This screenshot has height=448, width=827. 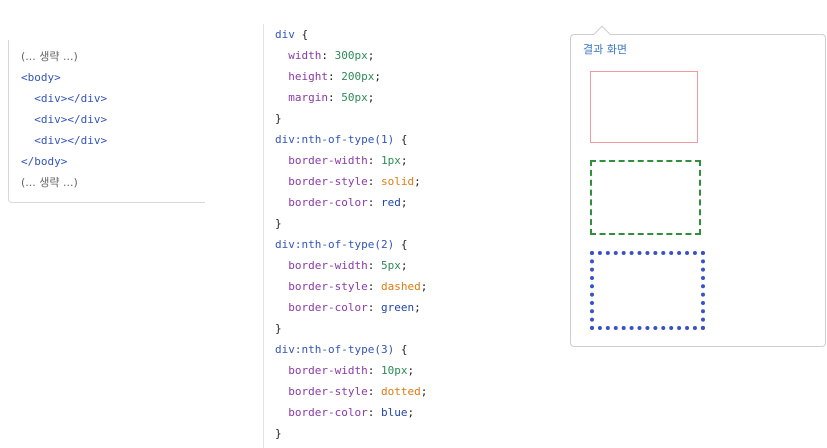 What do you see at coordinates (397, 181) in the screenshot?
I see `property-value: solid` at bounding box center [397, 181].